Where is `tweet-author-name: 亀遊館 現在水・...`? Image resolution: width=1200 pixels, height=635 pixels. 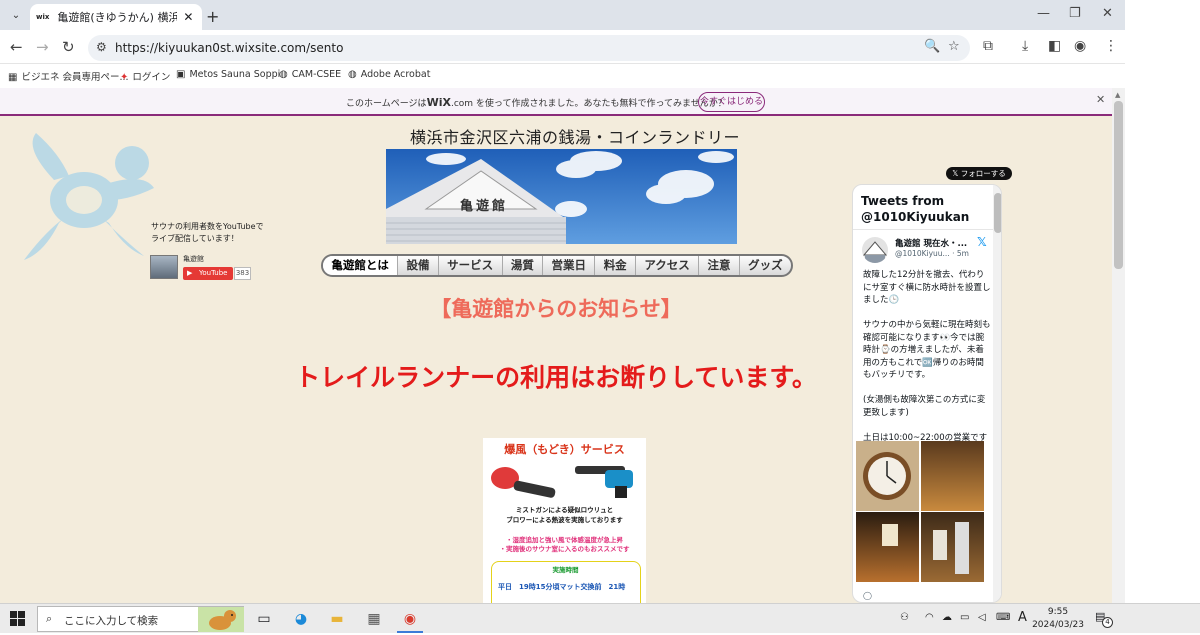 tweet-author-name: 亀遊館 現在水・... is located at coordinates (931, 243).